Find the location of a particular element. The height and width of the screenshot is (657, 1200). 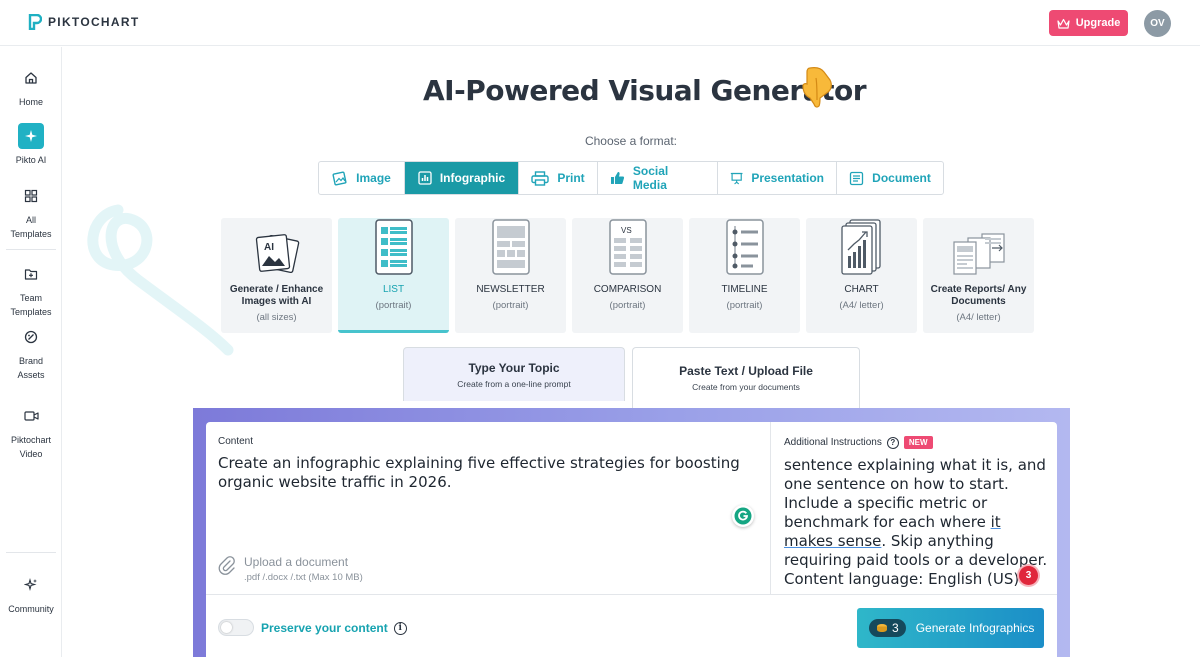

mode-tab-subtitle: Create from your documents is located at coordinates (746, 387).